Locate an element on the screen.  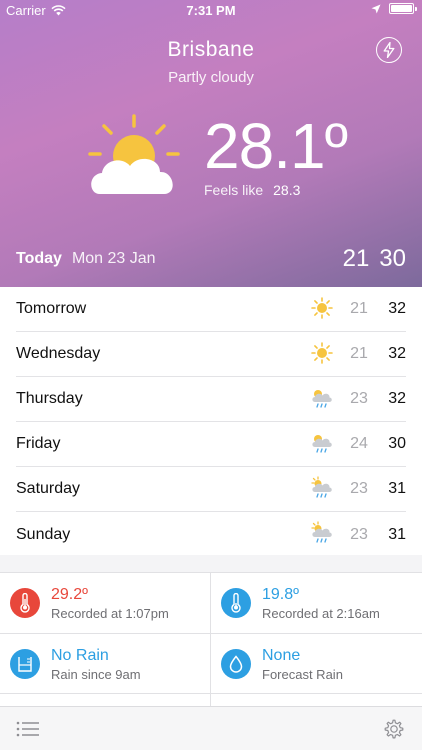
rainfall-card: No Rain Rain since 9am is located at coordinates (105, 664).